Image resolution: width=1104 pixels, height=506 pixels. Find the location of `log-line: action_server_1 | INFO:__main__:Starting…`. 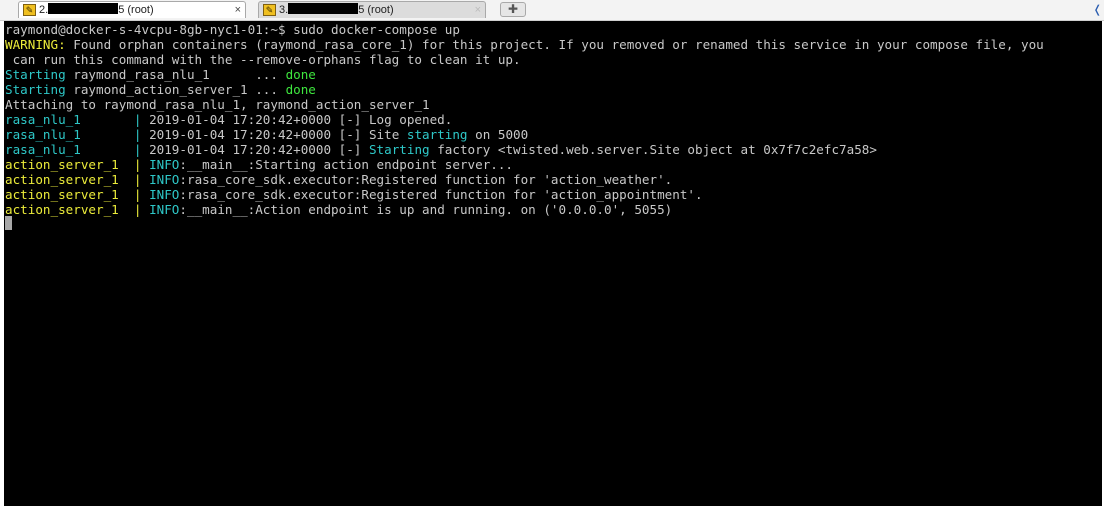

log-line: action_server_1 | INFO:__main__:Starting… is located at coordinates (259, 164).